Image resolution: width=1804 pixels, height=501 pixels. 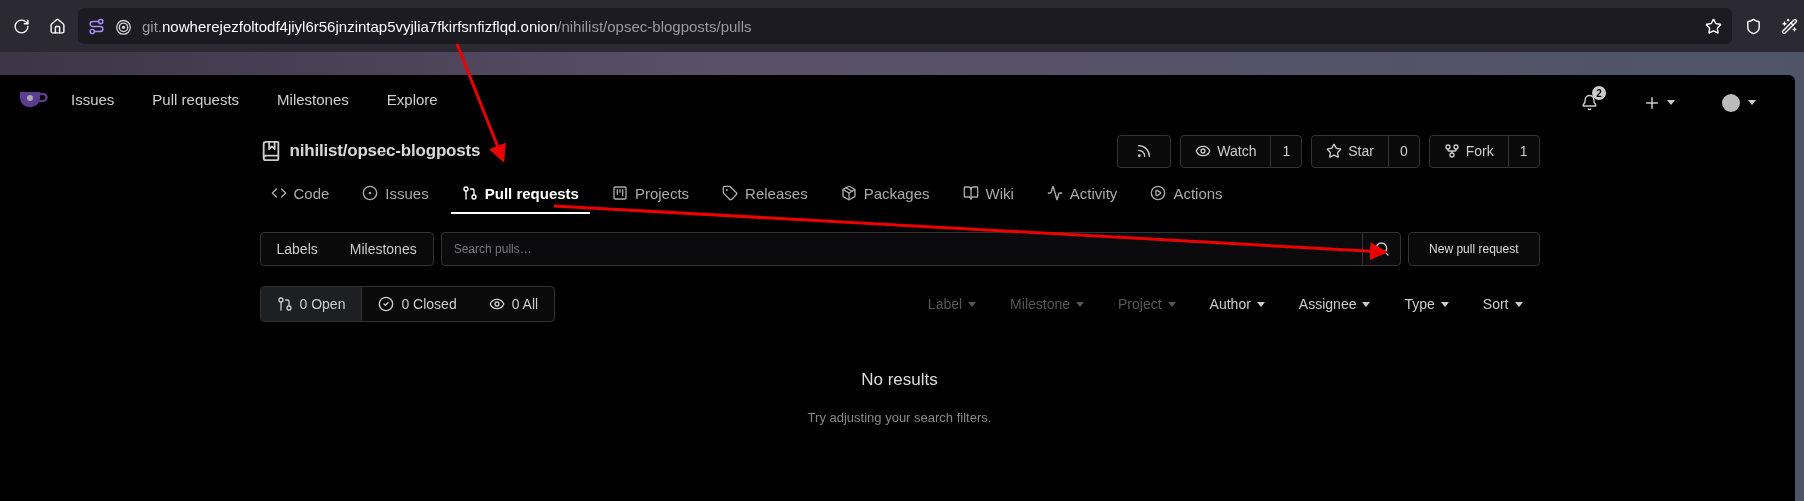 I want to click on empty-hint: Try adjusting your search filters., so click(x=899, y=417).